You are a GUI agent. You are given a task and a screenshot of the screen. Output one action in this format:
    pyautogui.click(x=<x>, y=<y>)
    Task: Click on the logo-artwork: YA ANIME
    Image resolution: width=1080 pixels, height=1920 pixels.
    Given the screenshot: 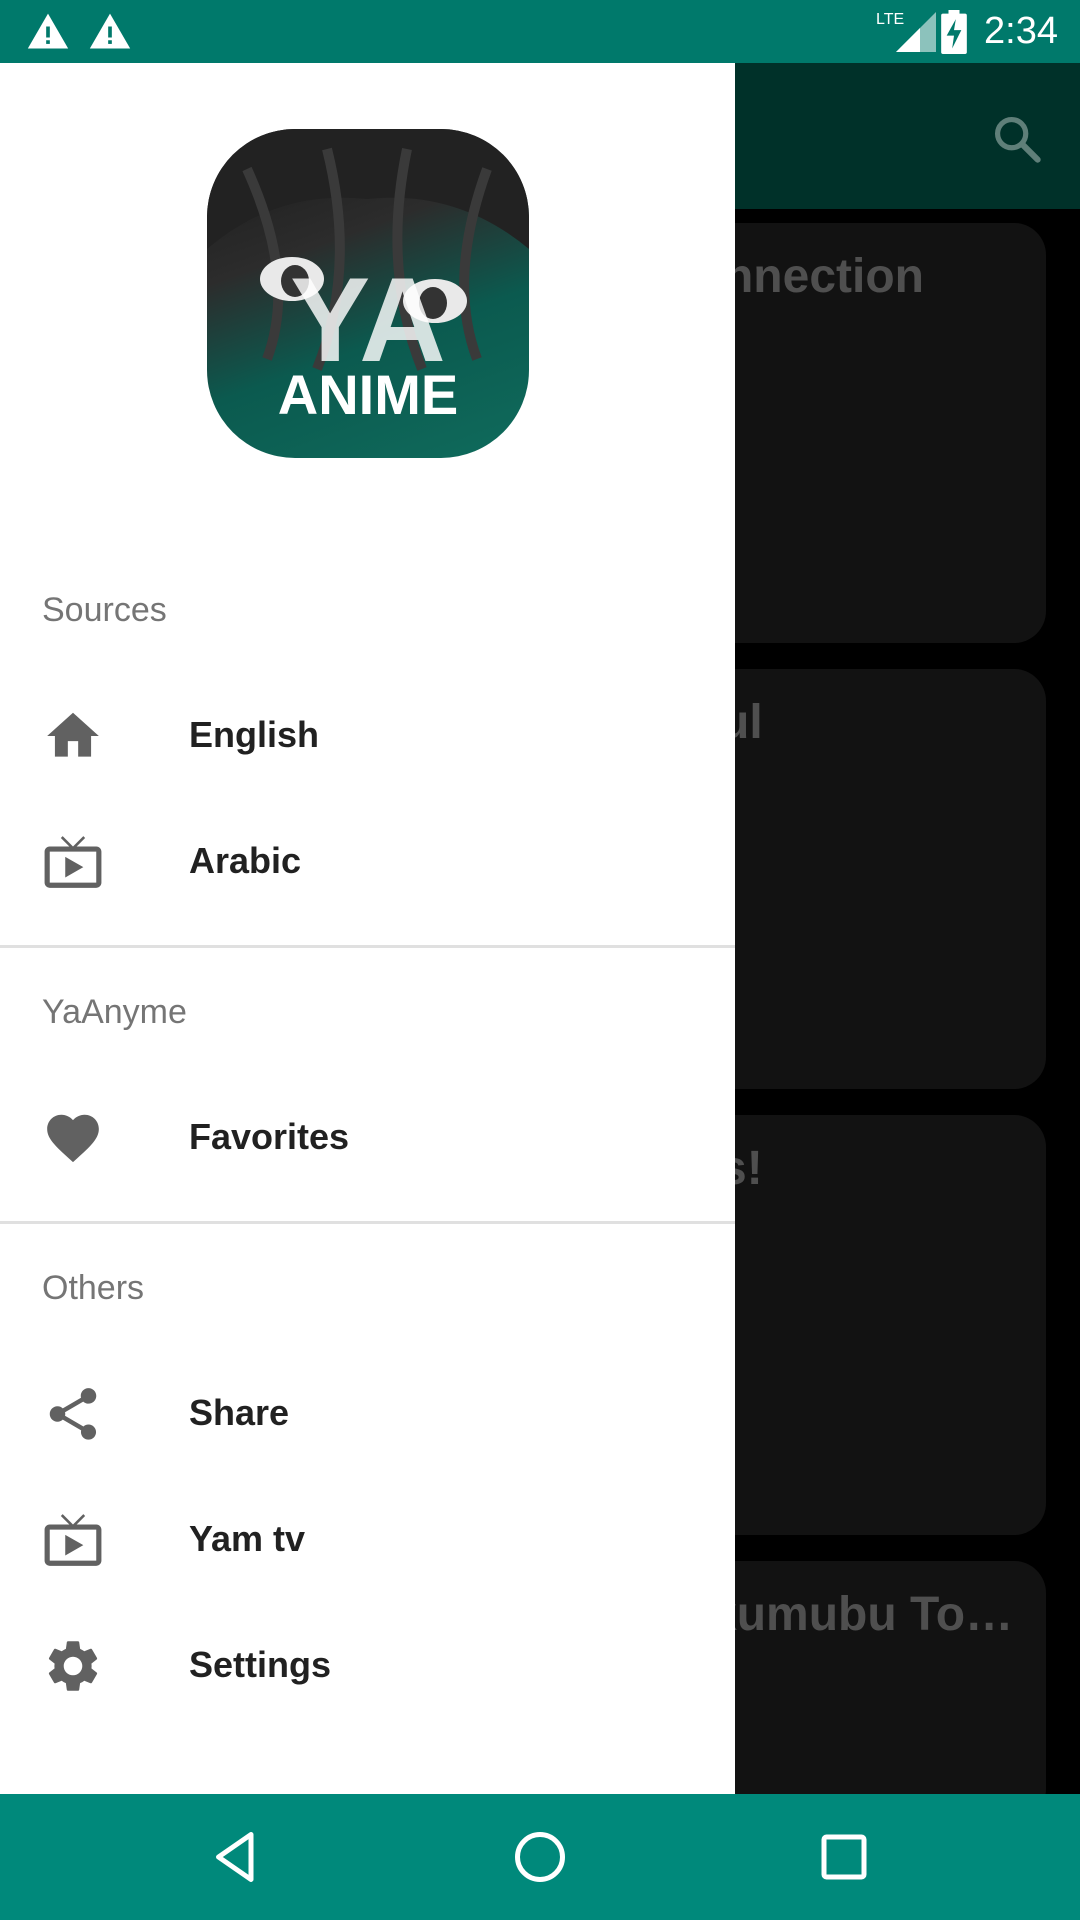 What is the action you would take?
    pyautogui.click(x=368, y=277)
    